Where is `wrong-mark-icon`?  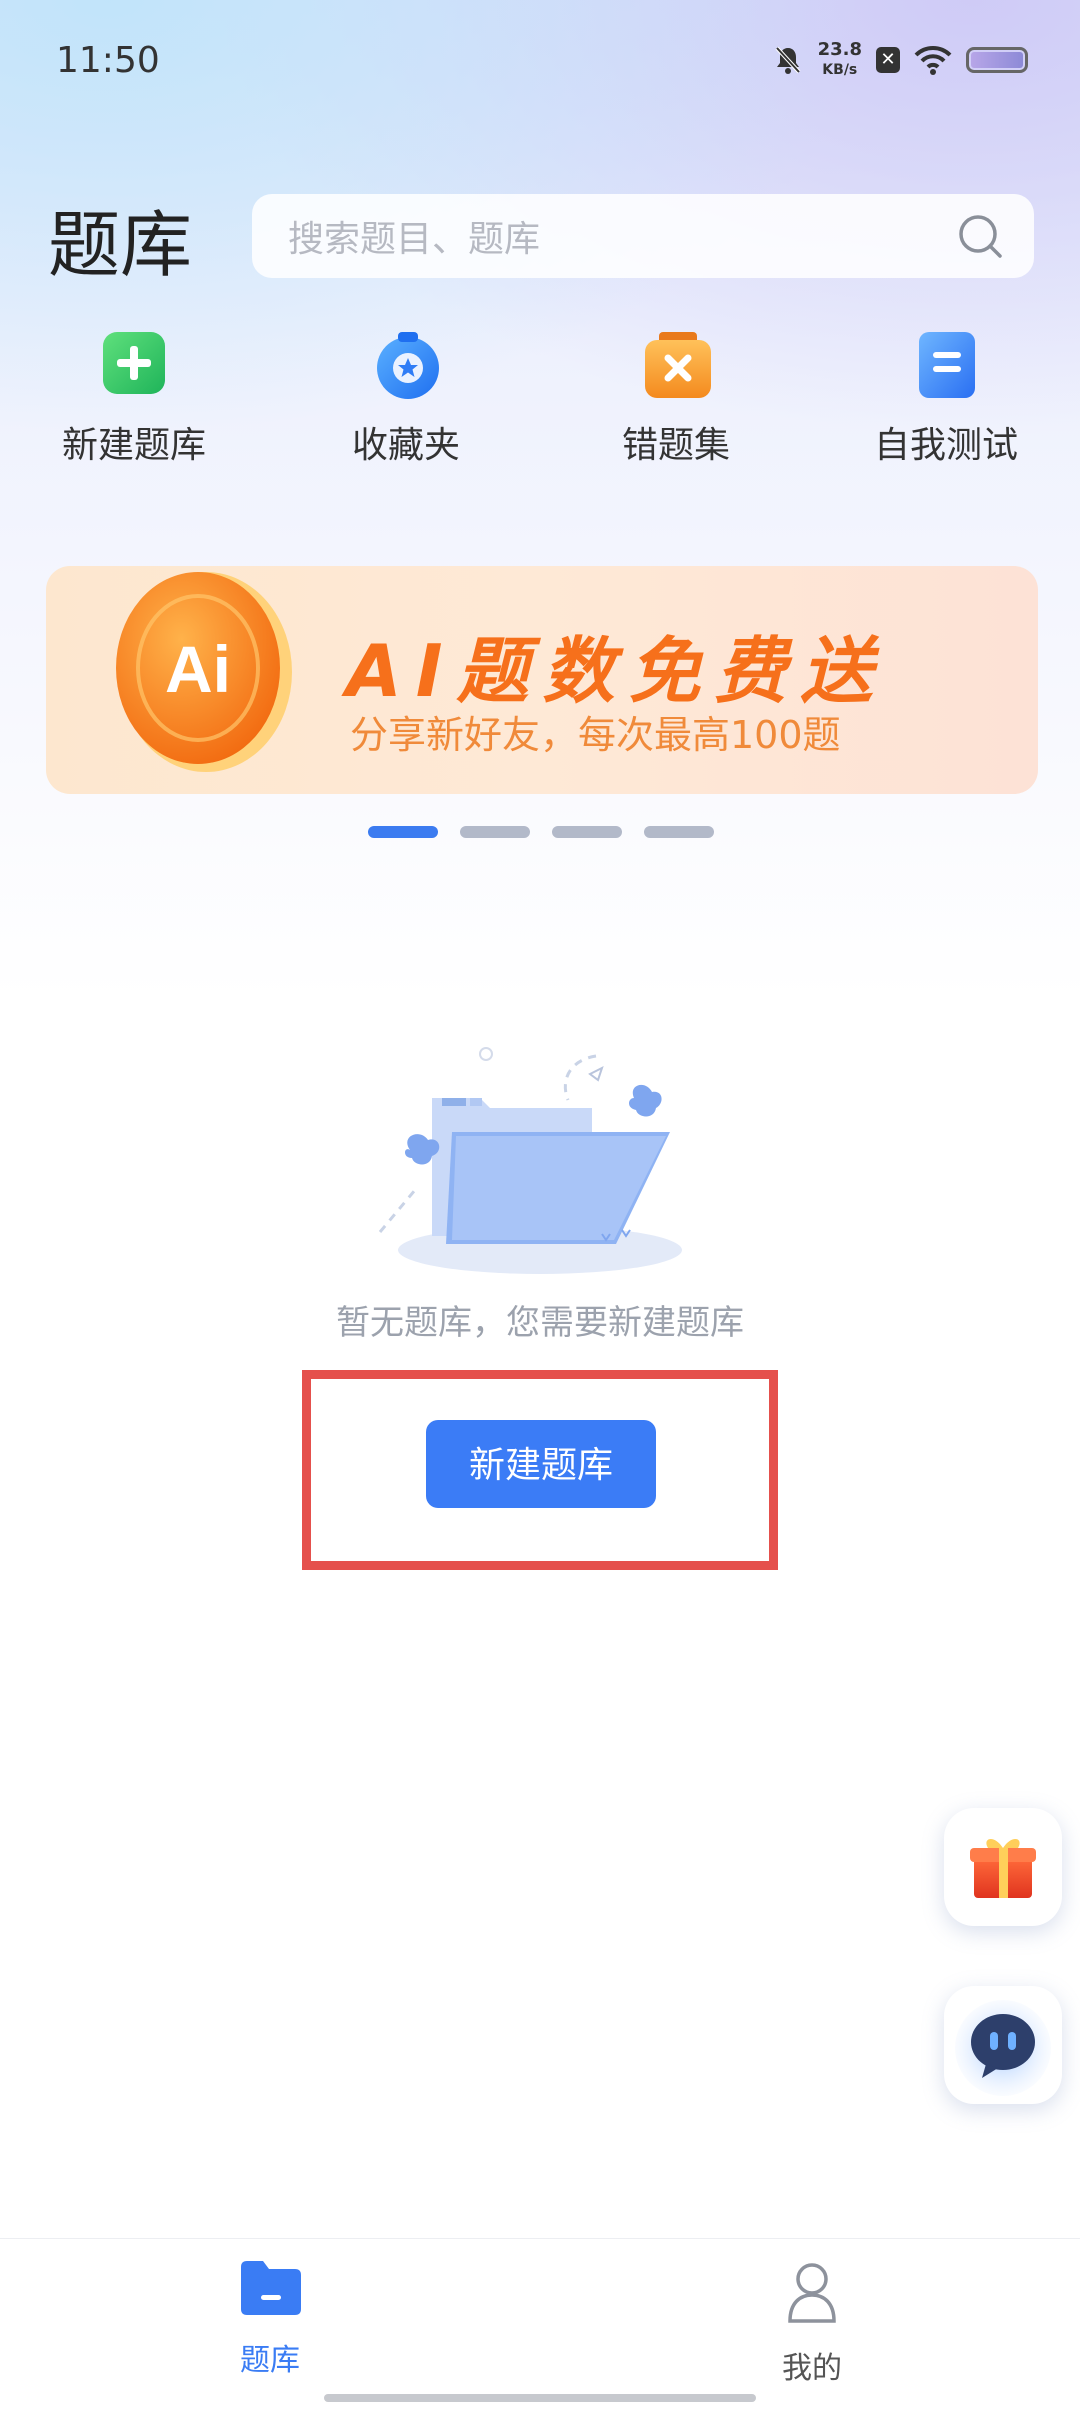
wrong-mark-icon is located at coordinates (677, 364).